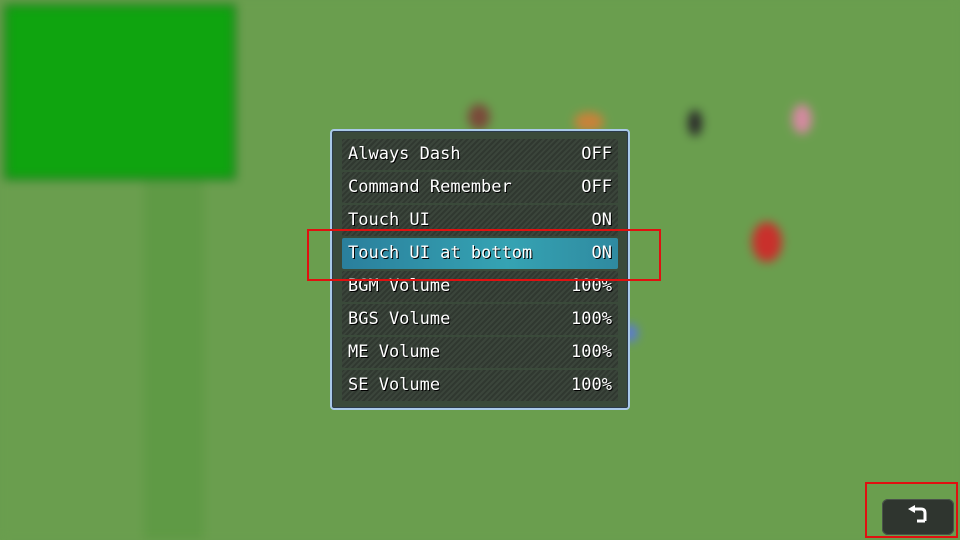 This screenshot has width=960, height=540. Describe the element at coordinates (480, 319) in the screenshot. I see `option-bgs-volume: BGS Volume 100%` at that location.